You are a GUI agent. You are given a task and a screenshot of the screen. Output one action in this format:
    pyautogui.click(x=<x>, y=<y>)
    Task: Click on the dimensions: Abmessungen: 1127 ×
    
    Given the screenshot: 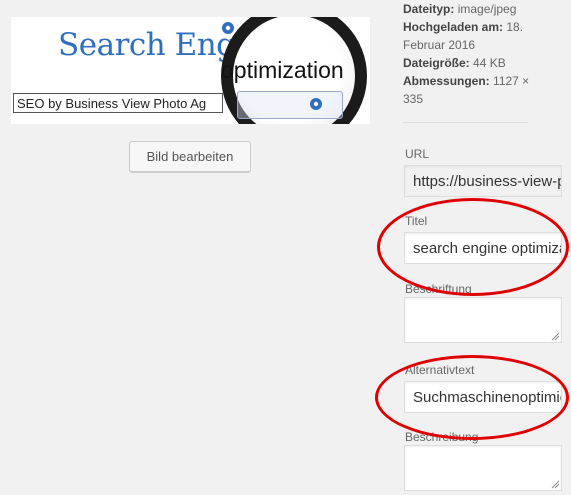 What is the action you would take?
    pyautogui.click(x=466, y=81)
    